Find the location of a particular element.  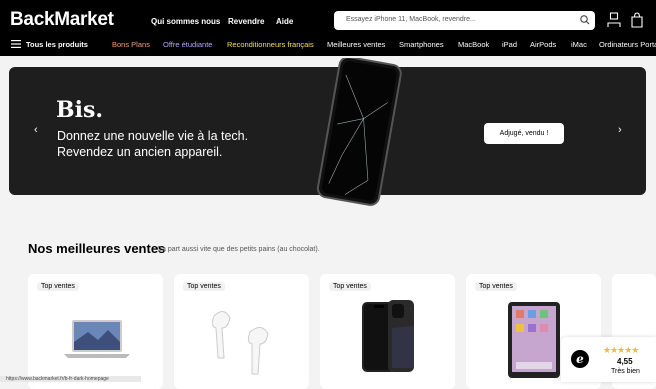

chevron-left-icon: ‹ is located at coordinates (36, 130).